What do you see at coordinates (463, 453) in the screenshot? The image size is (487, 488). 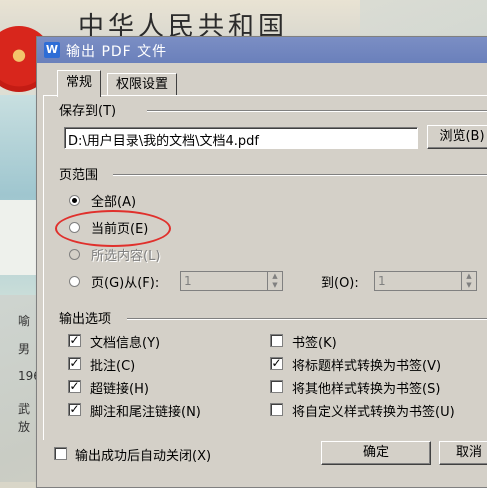 I see `cancel-button: 取消` at bounding box center [463, 453].